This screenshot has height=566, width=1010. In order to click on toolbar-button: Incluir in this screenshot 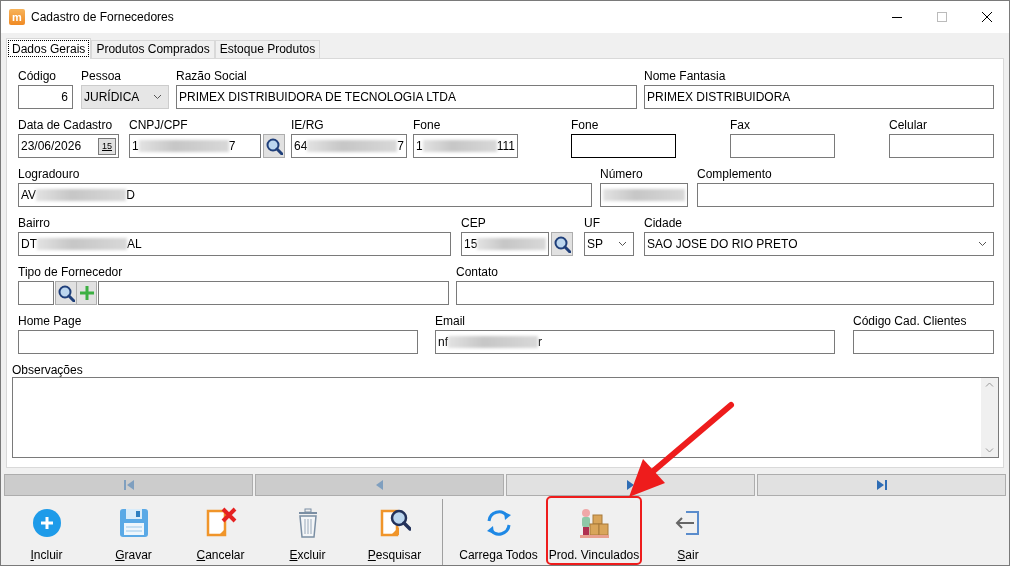, I will do `click(46, 530)`.